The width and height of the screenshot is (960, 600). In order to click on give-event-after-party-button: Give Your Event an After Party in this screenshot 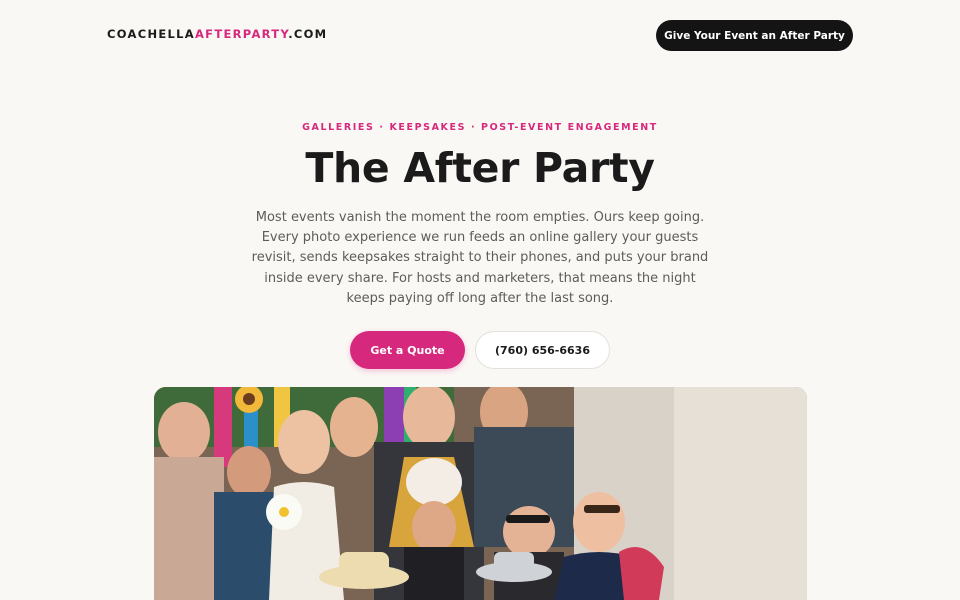, I will do `click(754, 35)`.